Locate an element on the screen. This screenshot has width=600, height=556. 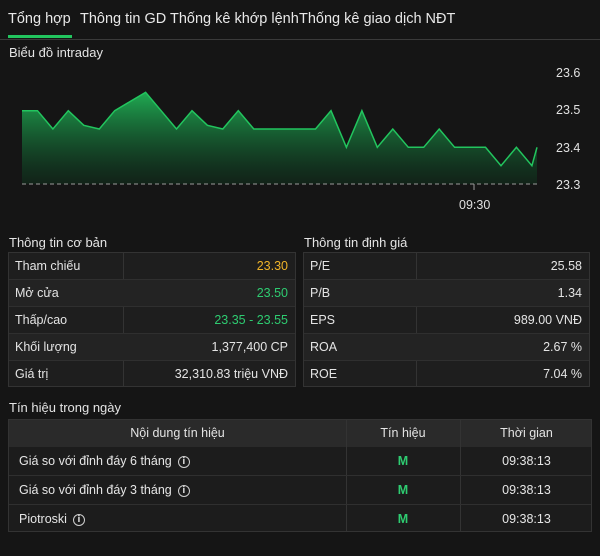
volume-value: 1,377,400 CP is located at coordinates (249, 347).